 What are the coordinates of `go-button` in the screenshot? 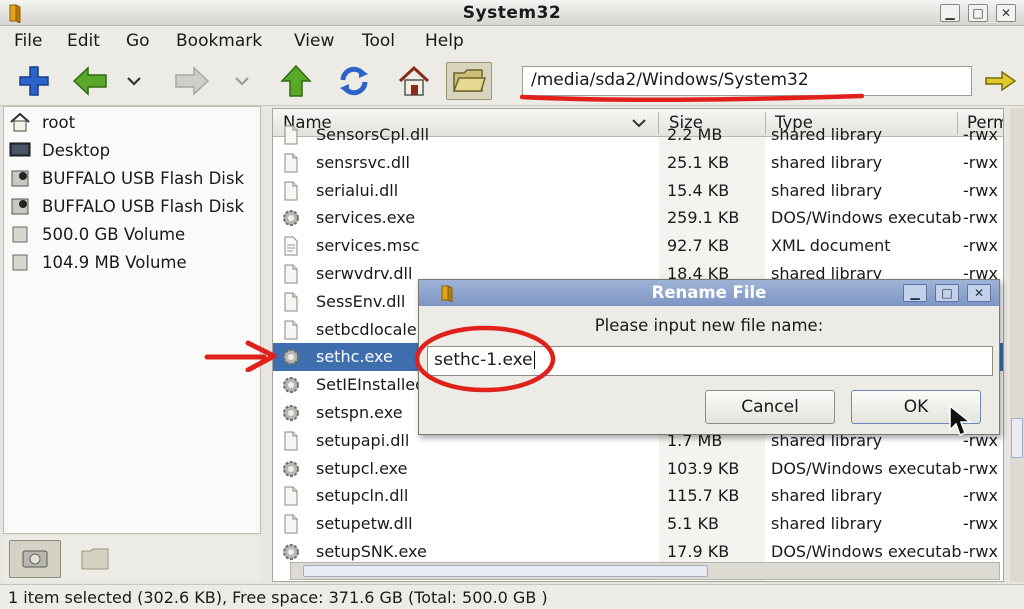 It's located at (1000, 81).